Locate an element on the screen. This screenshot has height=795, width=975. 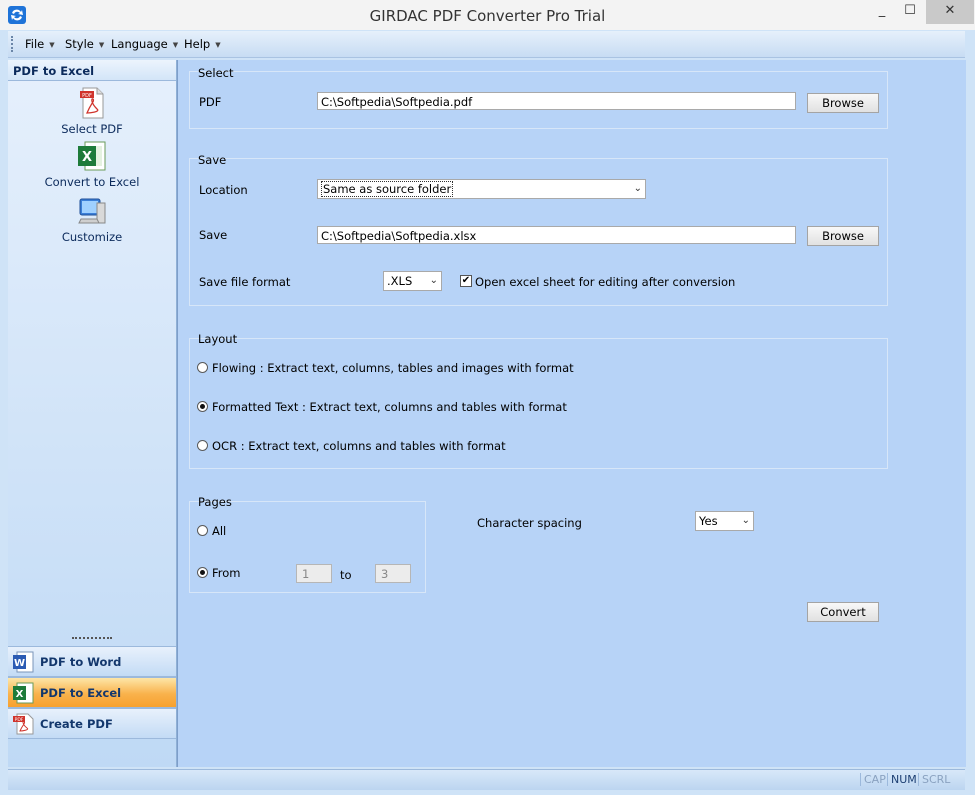
nav-pdf-to-word-label: PDF to Word is located at coordinates (81, 662).